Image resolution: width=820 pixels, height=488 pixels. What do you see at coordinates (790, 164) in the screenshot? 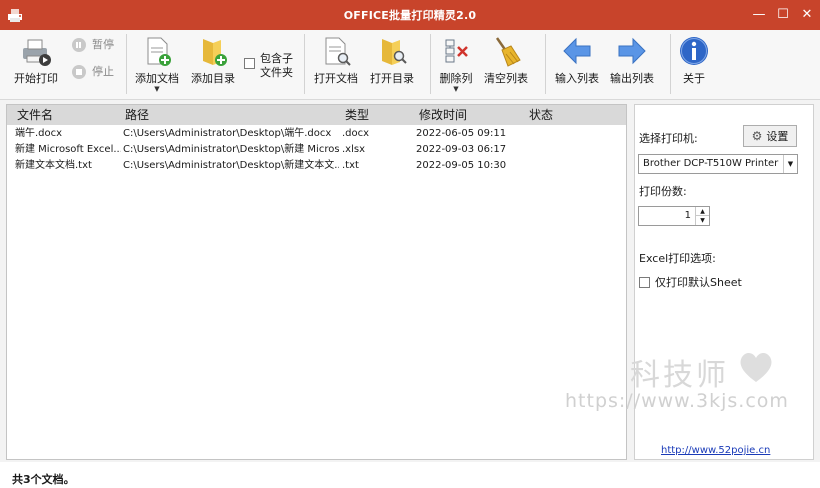
I see `chevron-down-icon: ▼` at bounding box center [790, 164].